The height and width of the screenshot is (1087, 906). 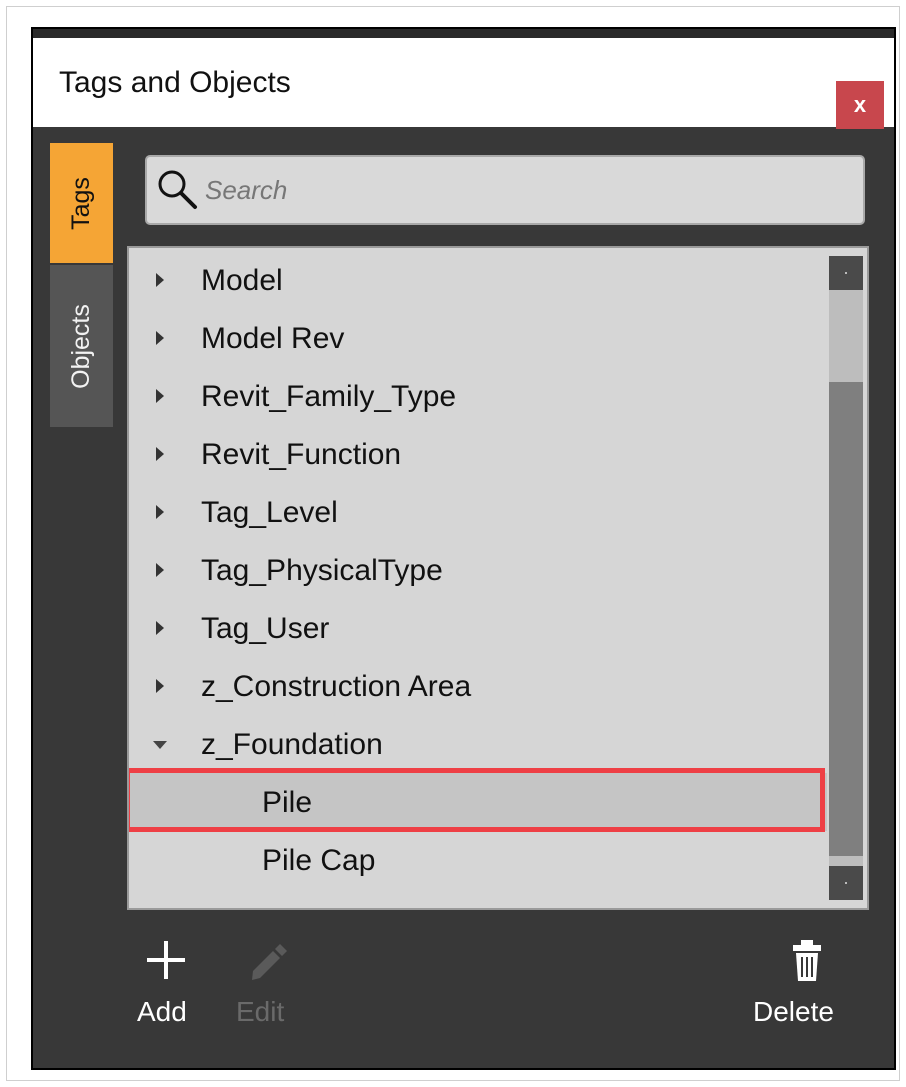 What do you see at coordinates (478, 396) in the screenshot?
I see `tree-item-revit-family-type: Revit_Family_Type` at bounding box center [478, 396].